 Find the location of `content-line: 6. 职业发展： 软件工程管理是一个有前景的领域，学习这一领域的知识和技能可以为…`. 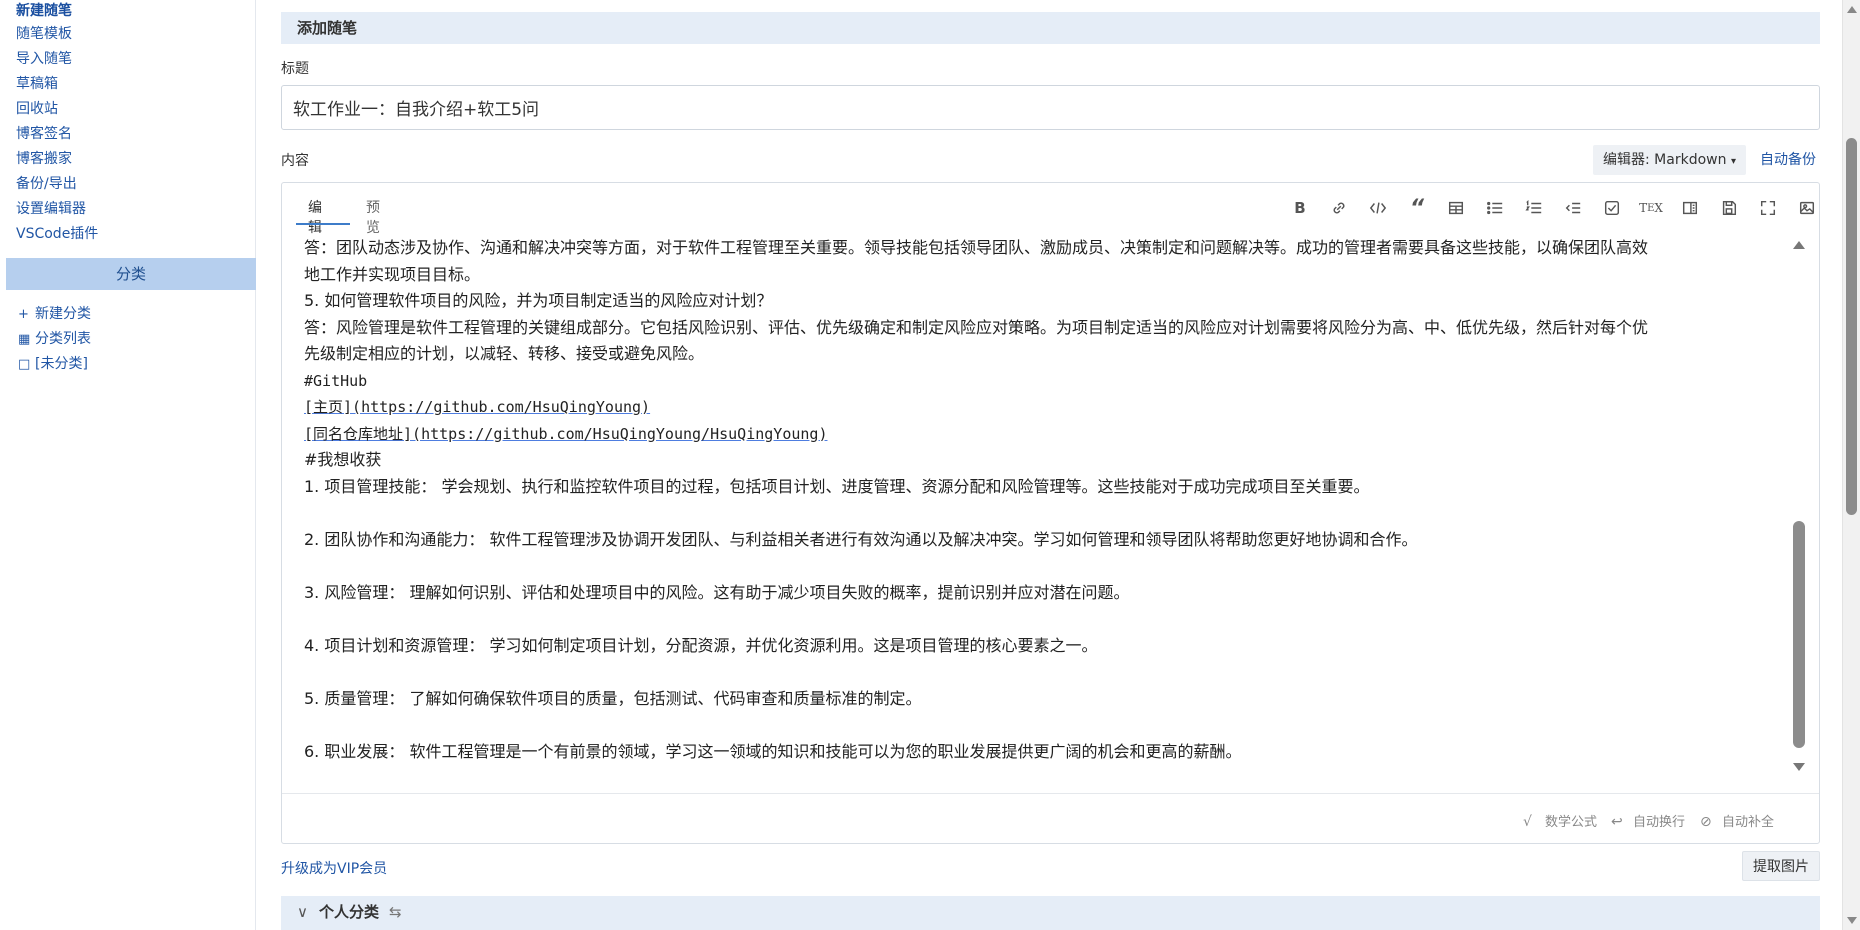

content-line: 6. 职业发展： 软件工程管理是一个有前景的领域，学习这一领域的知识和技能可以为… is located at coordinates (773, 751).